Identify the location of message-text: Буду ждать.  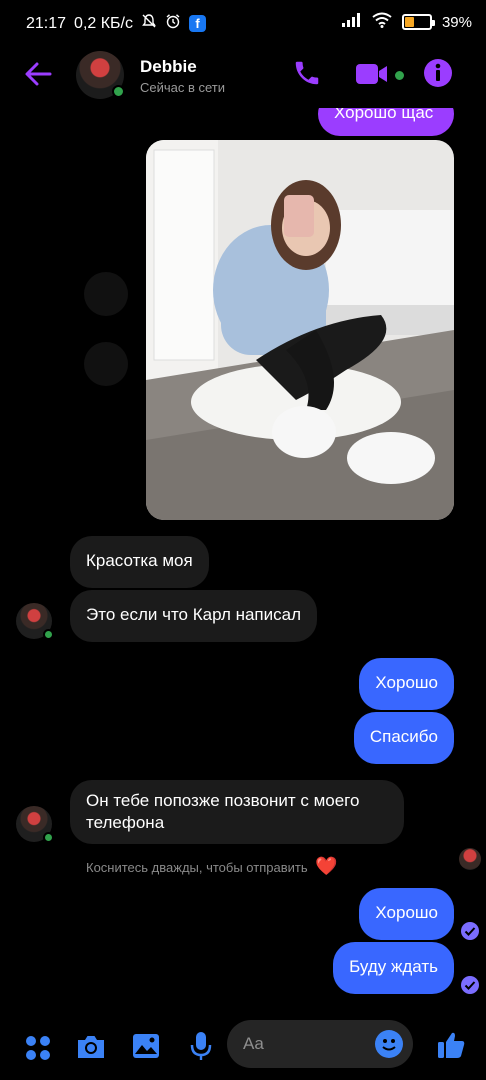
(393, 966).